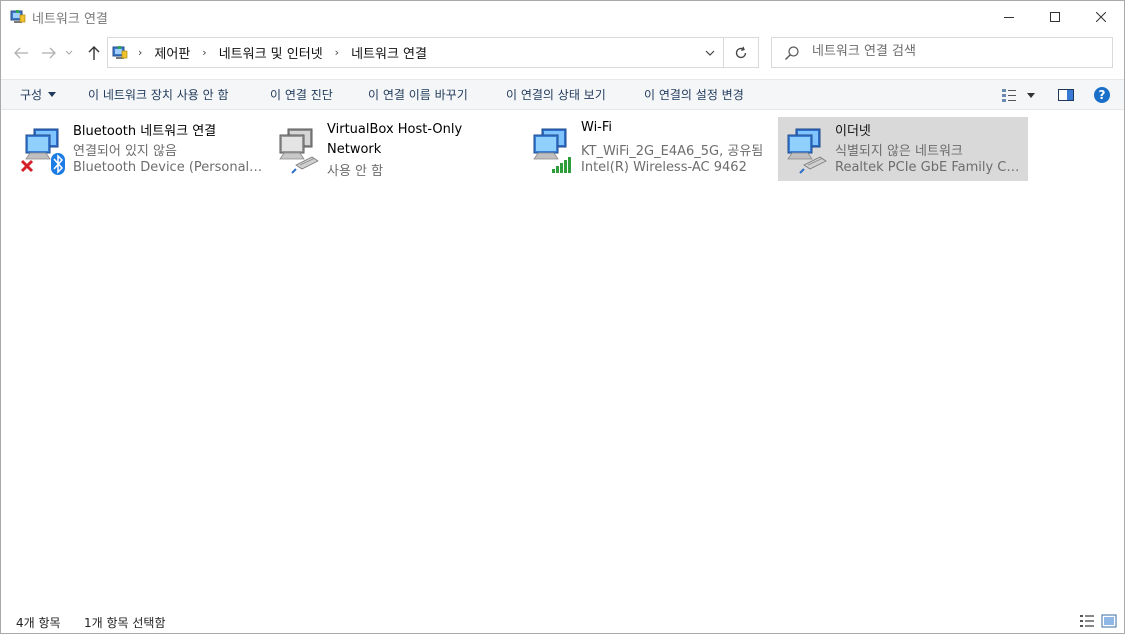  Describe the element at coordinates (172, 52) in the screenshot. I see `breadcrumb-item-control-panel: 제어판` at that location.